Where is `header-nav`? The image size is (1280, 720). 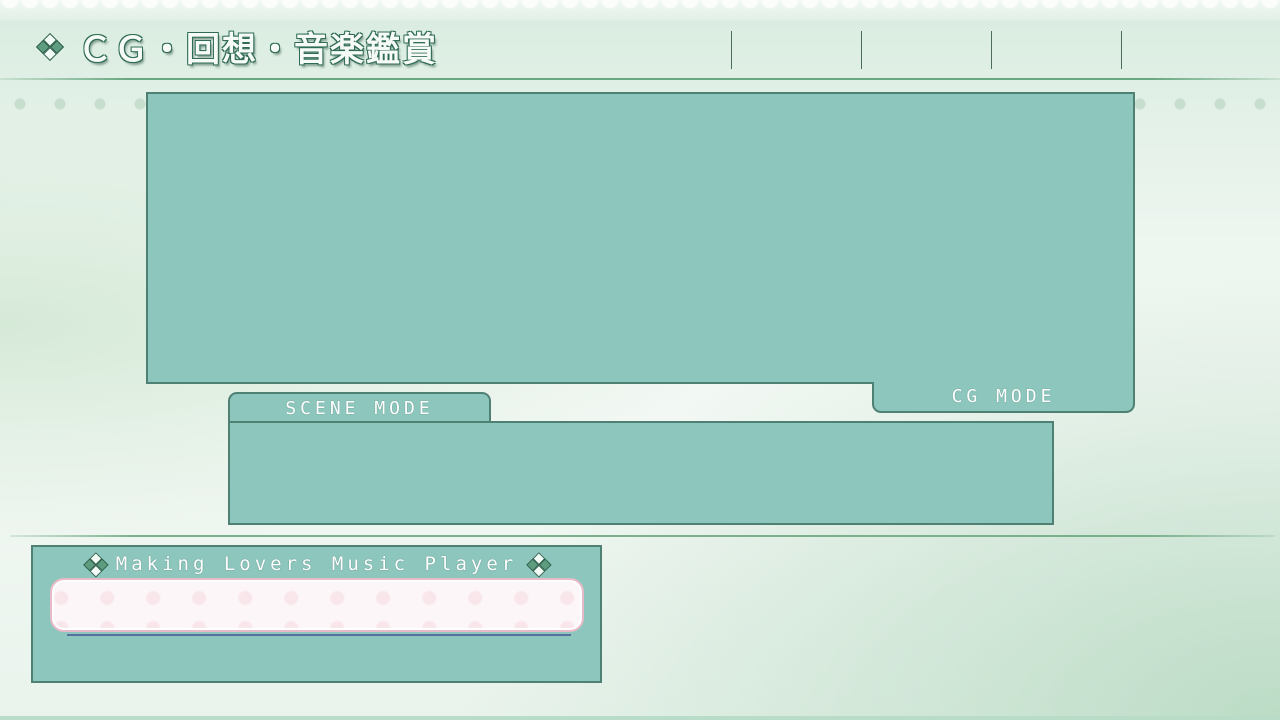
header-nav is located at coordinates (941, 50).